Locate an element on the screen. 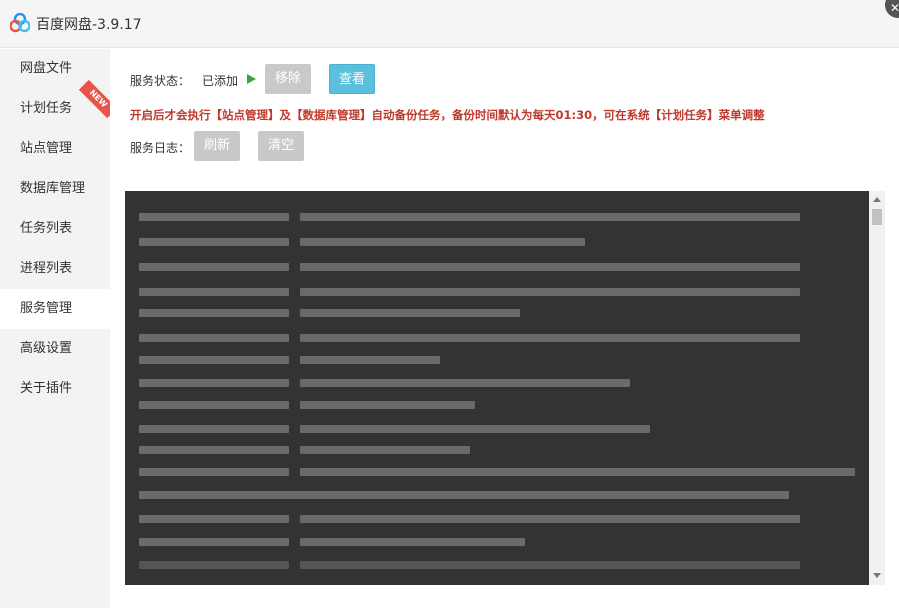 The height and width of the screenshot is (608, 899). refresh-button: 刷新 is located at coordinates (217, 146).